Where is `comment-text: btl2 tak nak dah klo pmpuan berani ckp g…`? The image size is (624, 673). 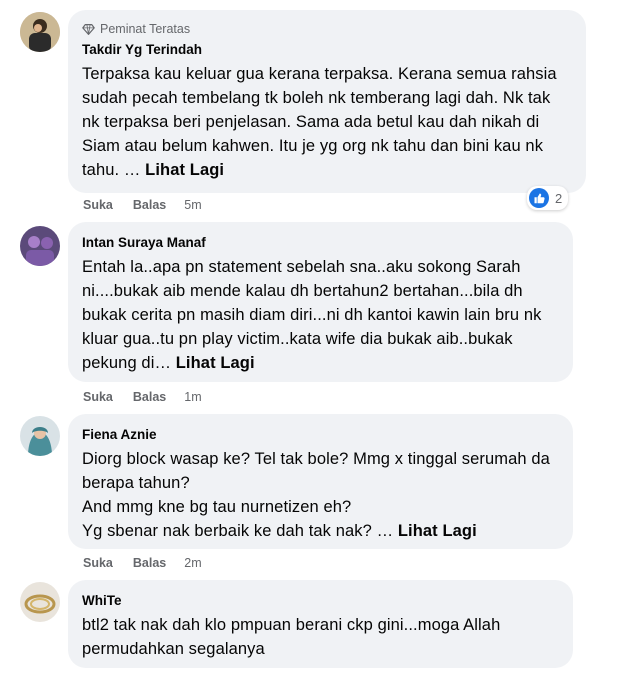
comment-text: btl2 tak nak dah klo pmpuan berani ckp g… is located at coordinates (320, 637).